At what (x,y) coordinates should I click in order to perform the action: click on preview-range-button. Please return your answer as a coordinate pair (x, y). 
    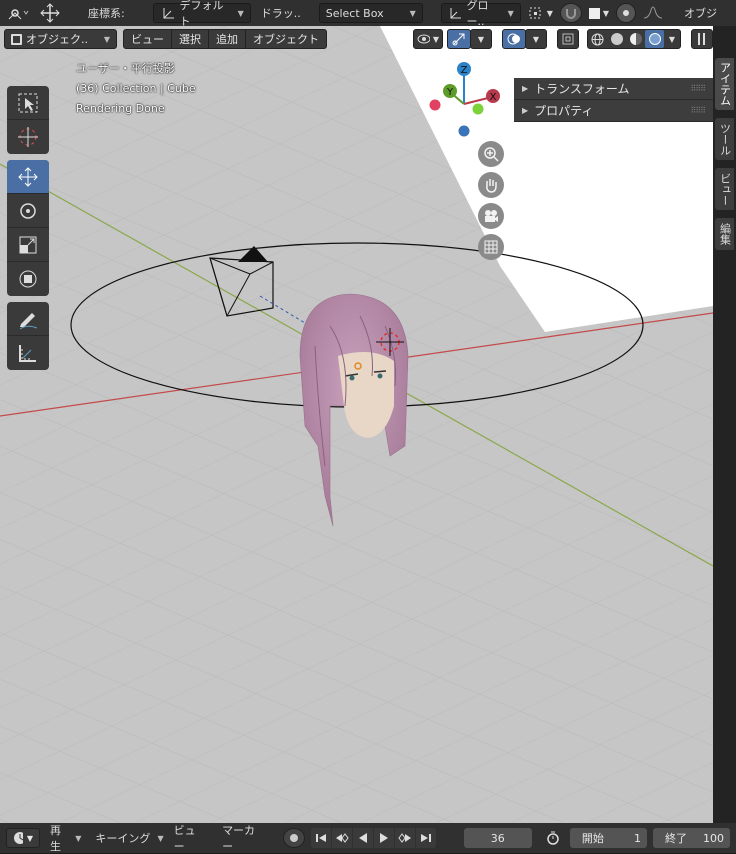
    Looking at the image, I should click on (553, 838).